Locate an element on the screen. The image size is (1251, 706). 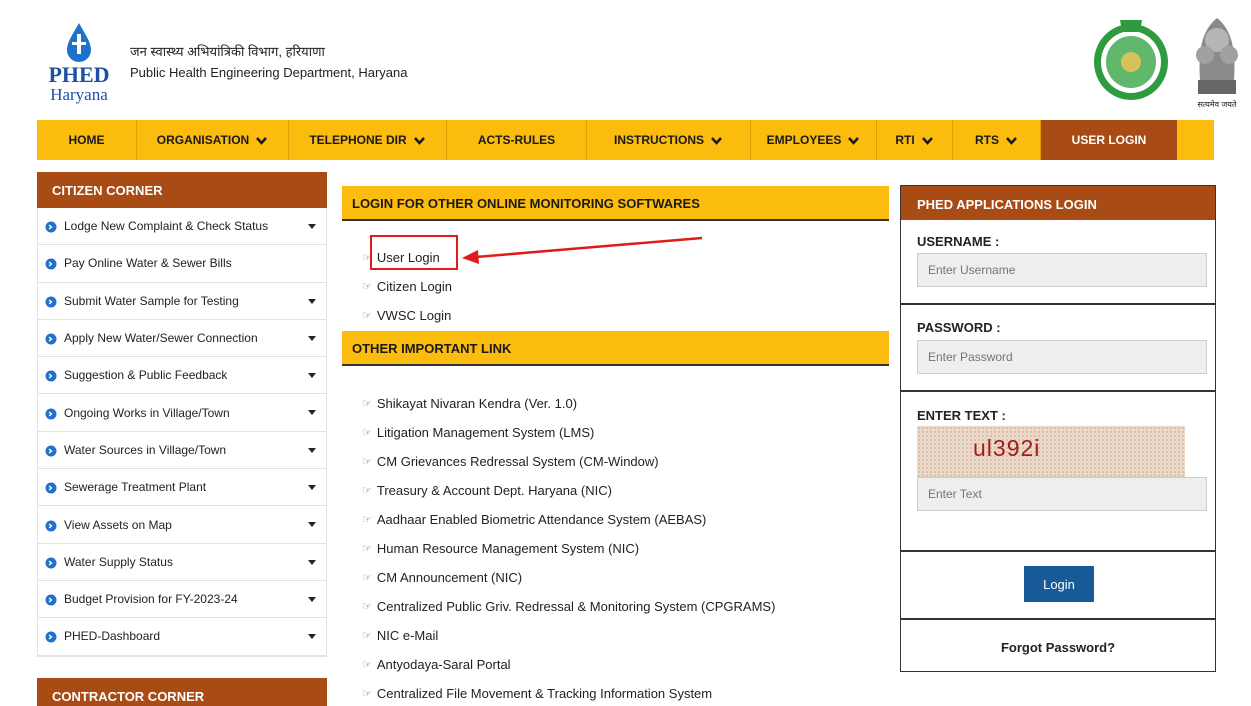
forgot-password-link: Forgot Password? is located at coordinates (1058, 647).